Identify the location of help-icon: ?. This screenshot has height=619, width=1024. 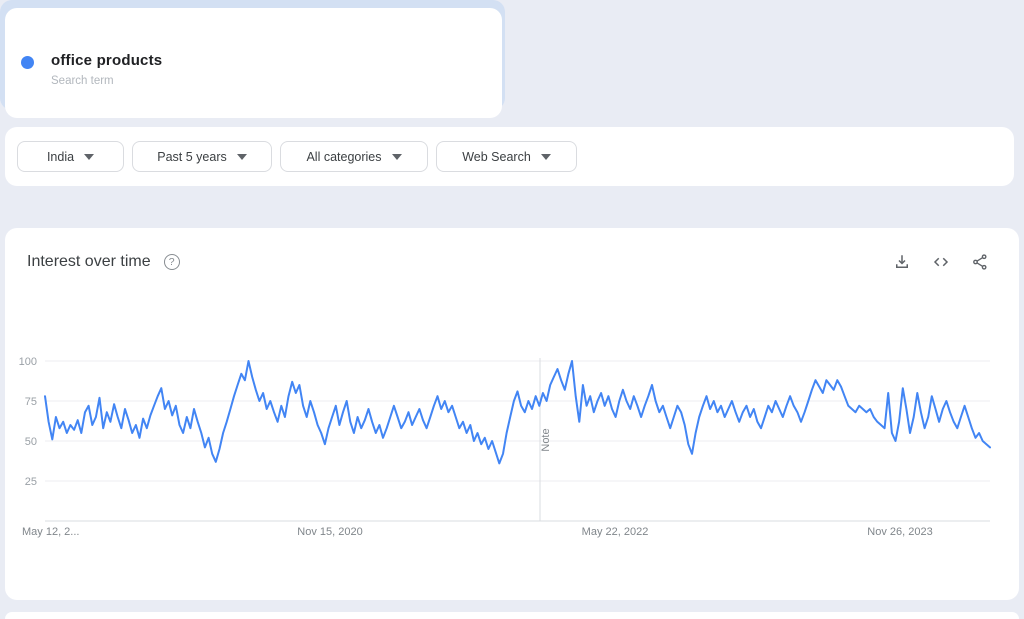
(171, 262).